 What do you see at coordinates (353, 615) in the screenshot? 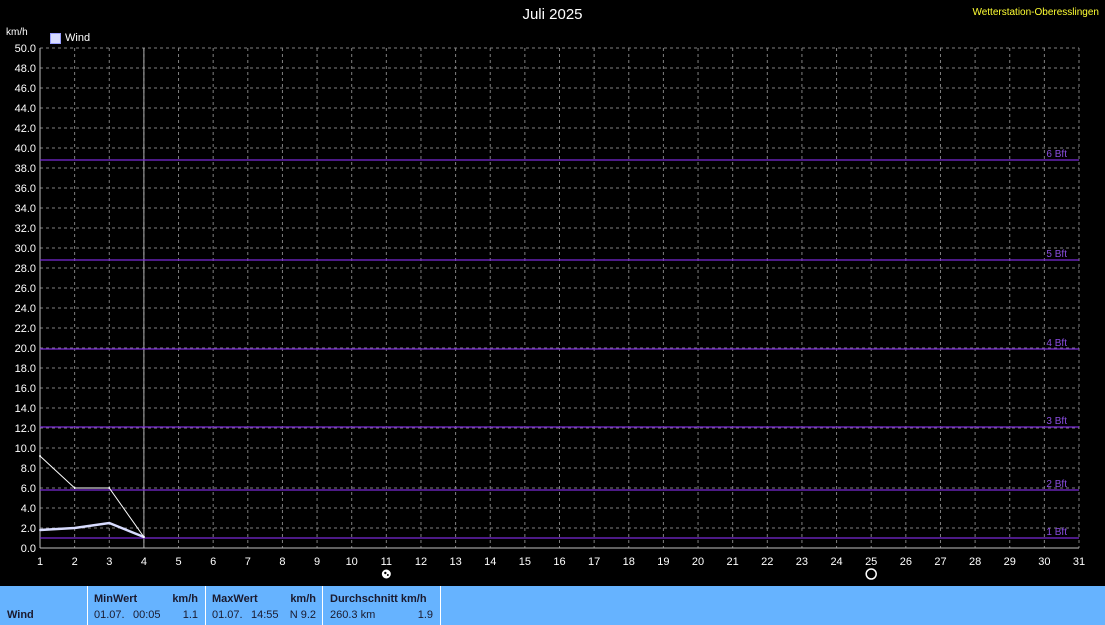
I see `avg-distance: 260.3 km` at bounding box center [353, 615].